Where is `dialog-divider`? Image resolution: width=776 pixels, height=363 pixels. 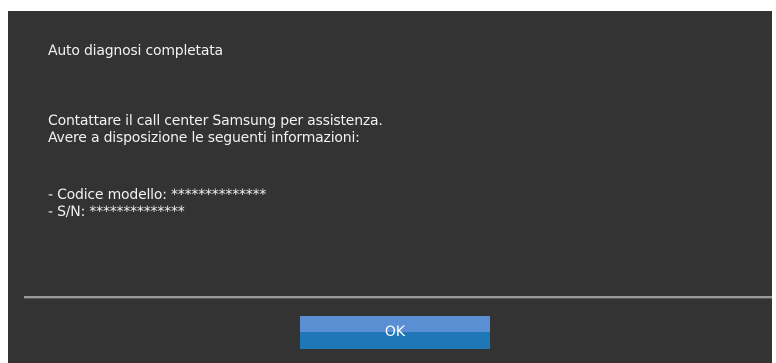
dialog-divider is located at coordinates (398, 297).